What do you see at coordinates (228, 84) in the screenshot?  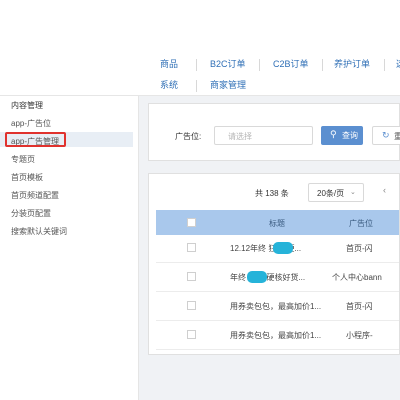 I see `nav-item-merchant: 商家管理` at bounding box center [228, 84].